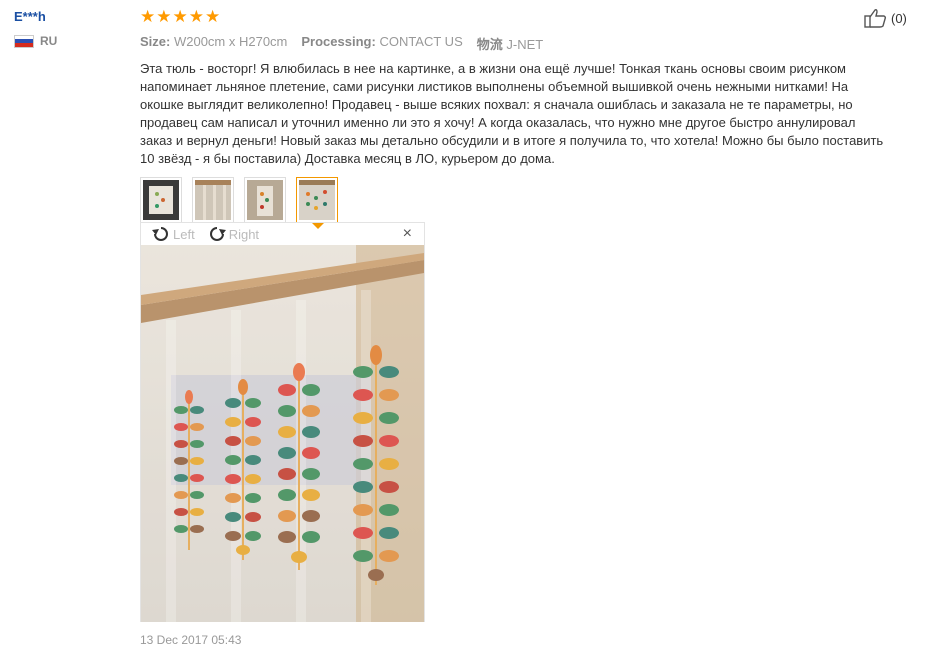  What do you see at coordinates (160, 234) in the screenshot?
I see `rotate-left-icon` at bounding box center [160, 234].